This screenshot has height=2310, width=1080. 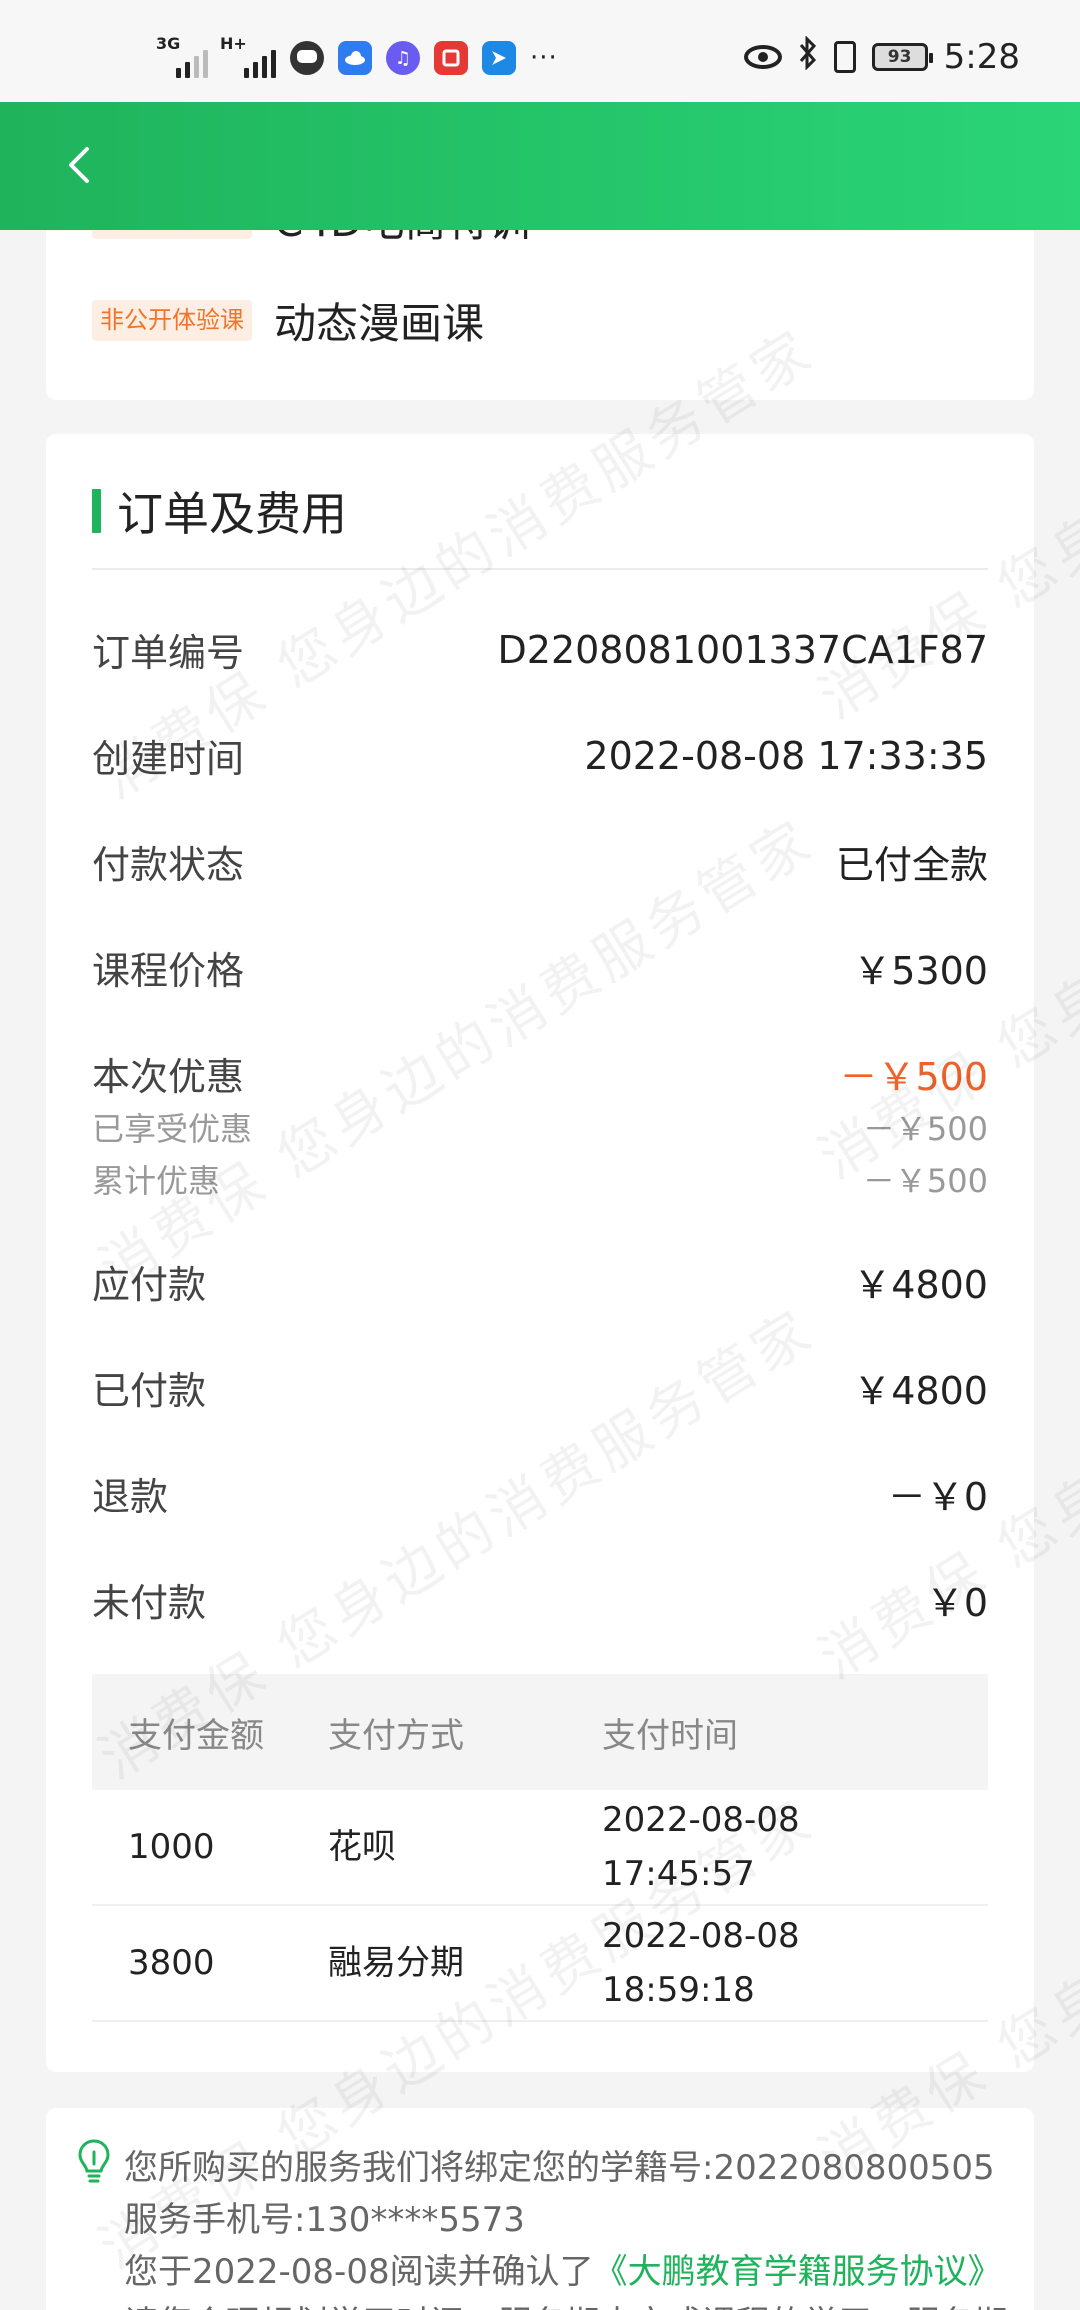 What do you see at coordinates (149, 1391) in the screenshot?
I see `paid-label: 已付款` at bounding box center [149, 1391].